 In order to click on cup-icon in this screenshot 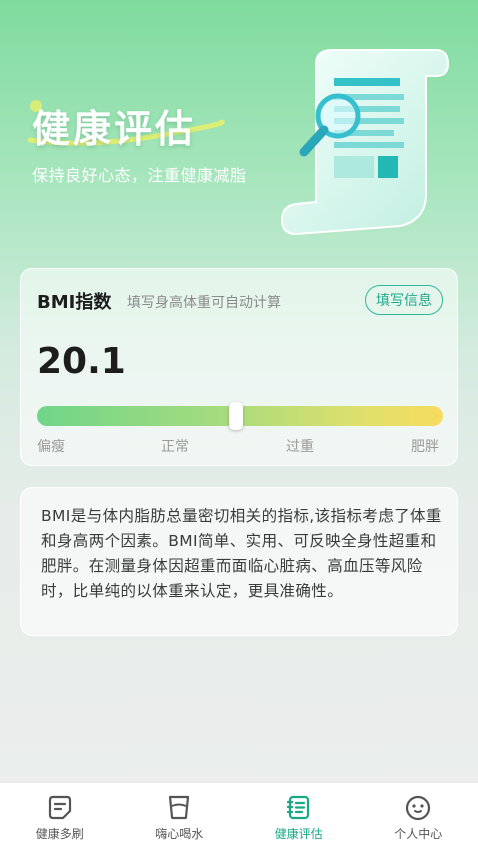, I will do `click(179, 807)`.